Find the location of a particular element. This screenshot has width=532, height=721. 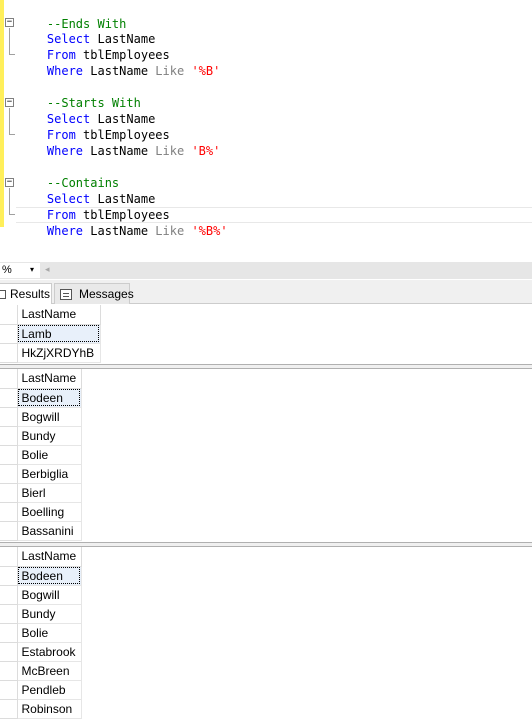

tab-messages: Messages is located at coordinates (94, 293).